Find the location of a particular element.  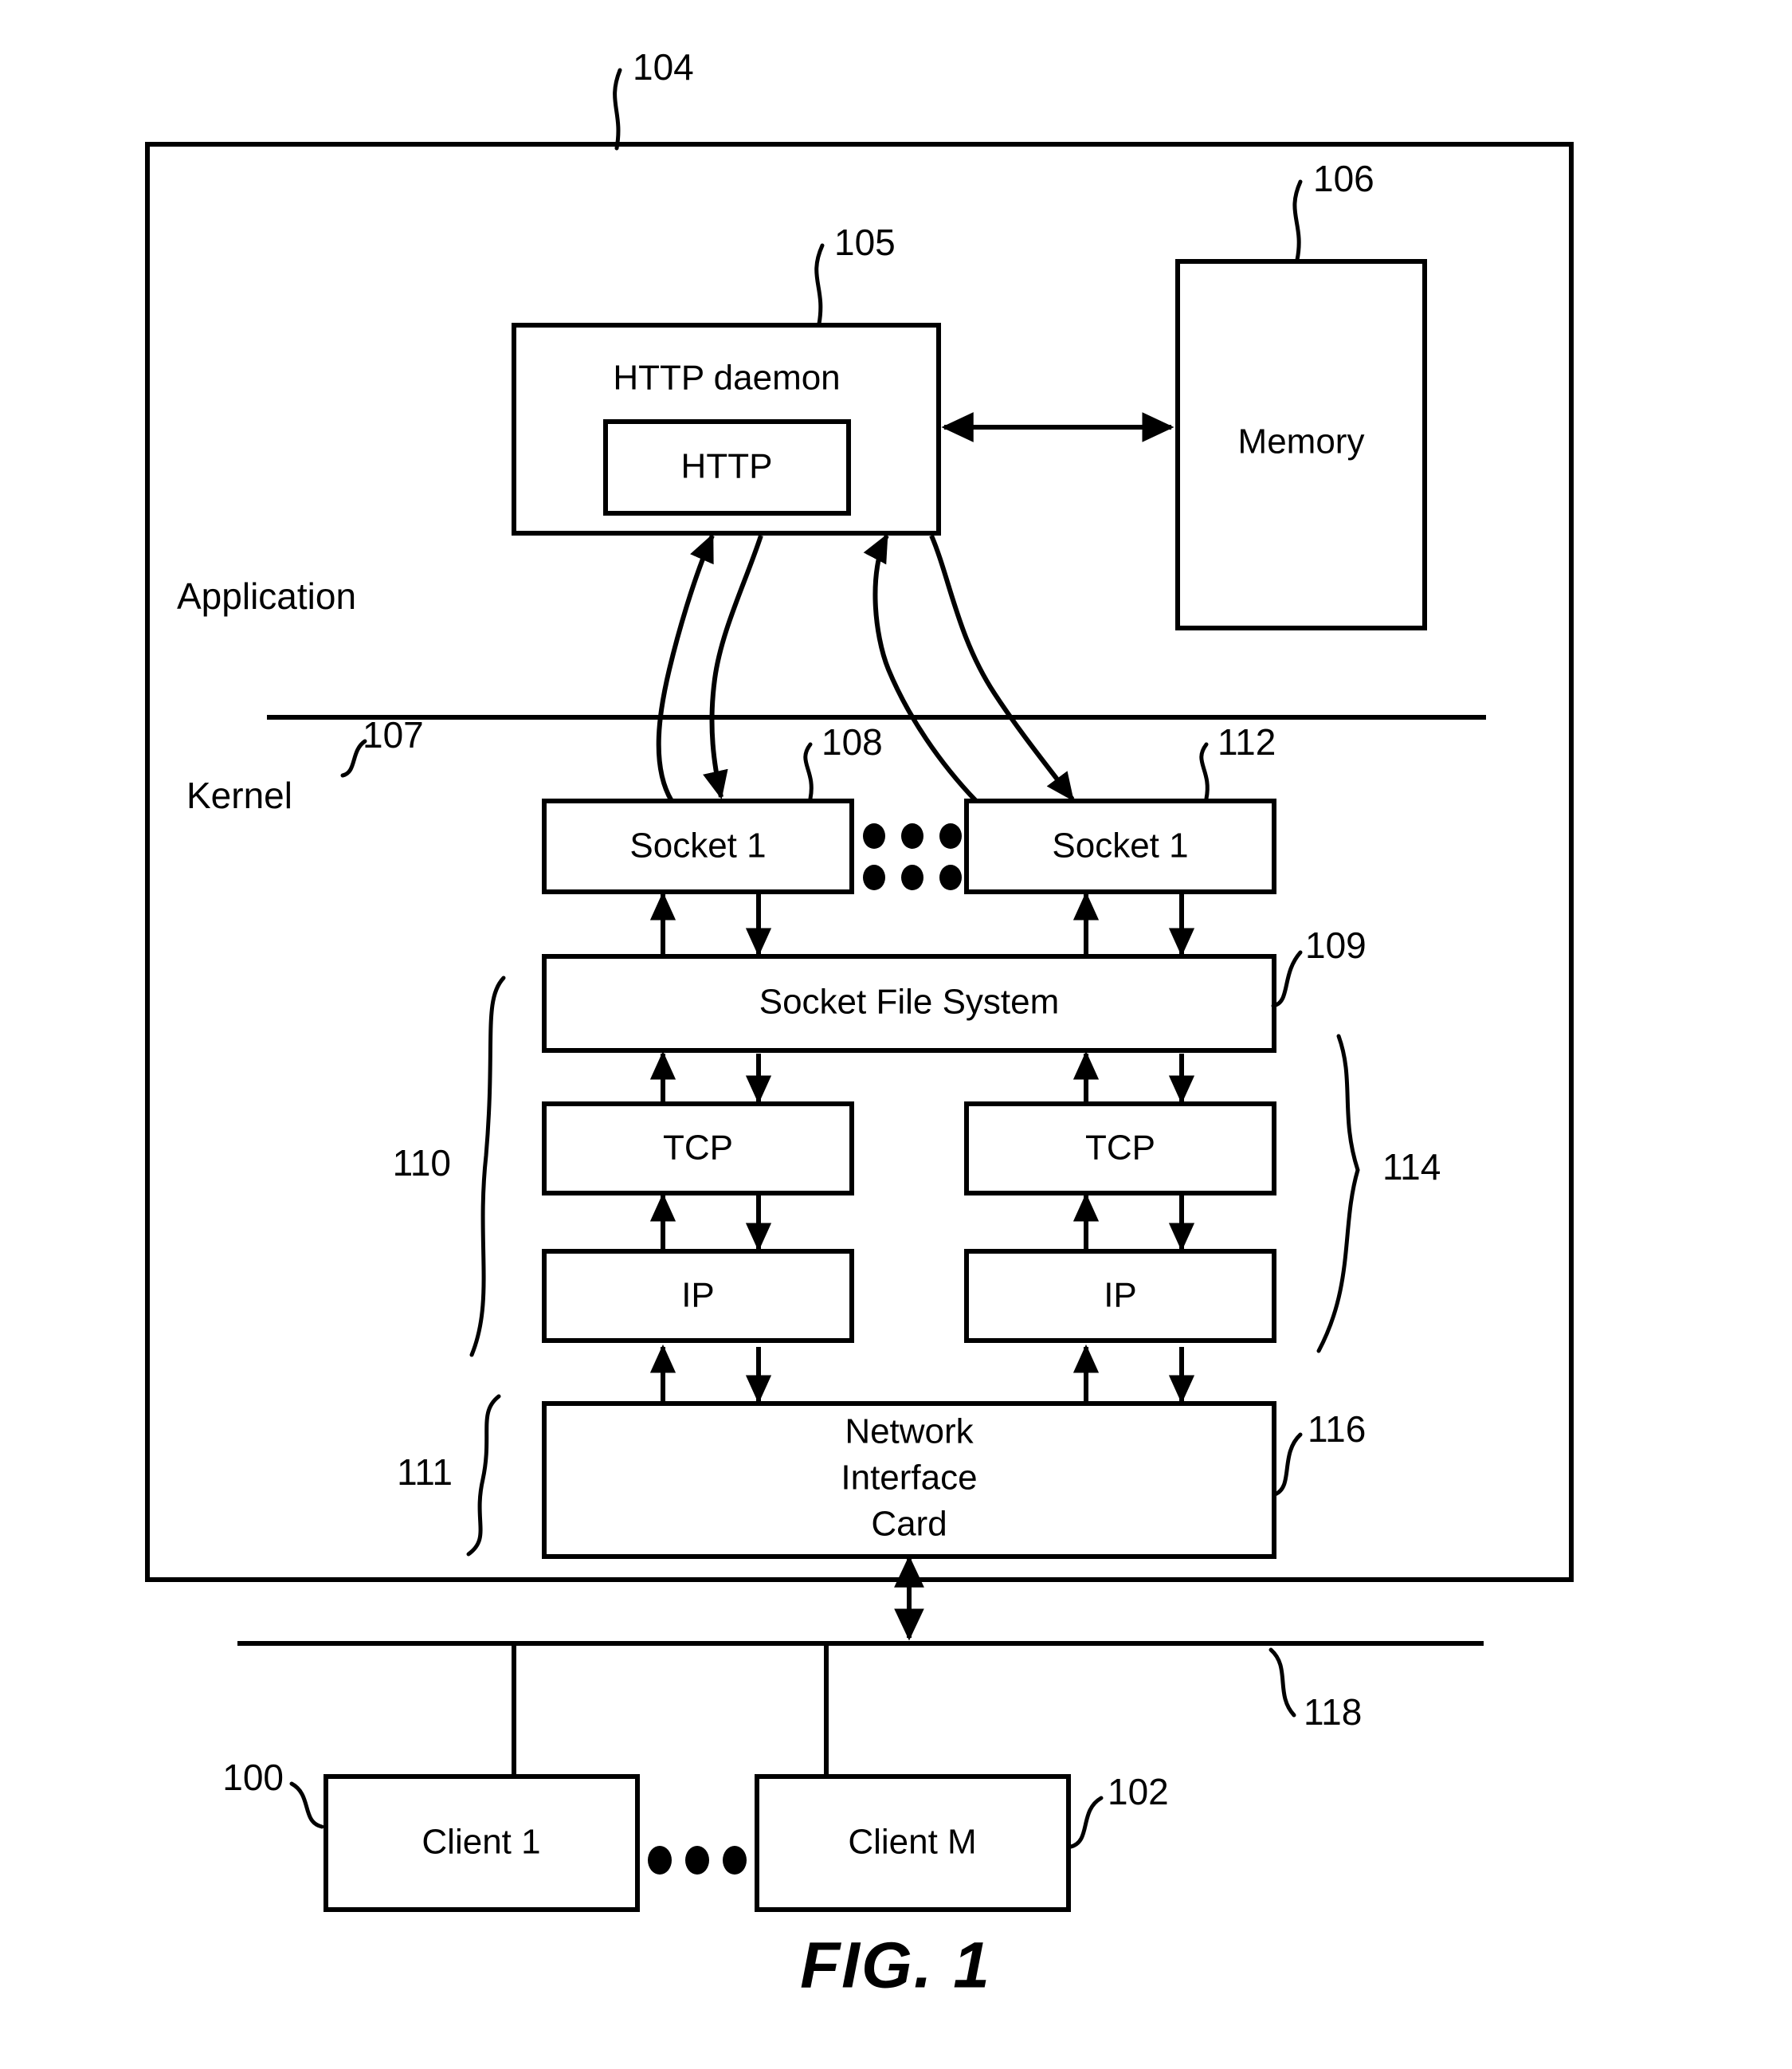

client-first-label: Client 1 is located at coordinates (481, 1842).